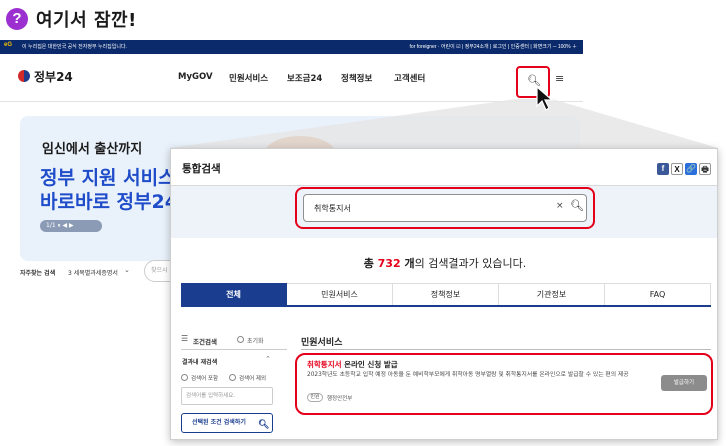  What do you see at coordinates (470, 263) in the screenshot?
I see `result-suffix: 의 검색결과가 있습니다.` at bounding box center [470, 263].